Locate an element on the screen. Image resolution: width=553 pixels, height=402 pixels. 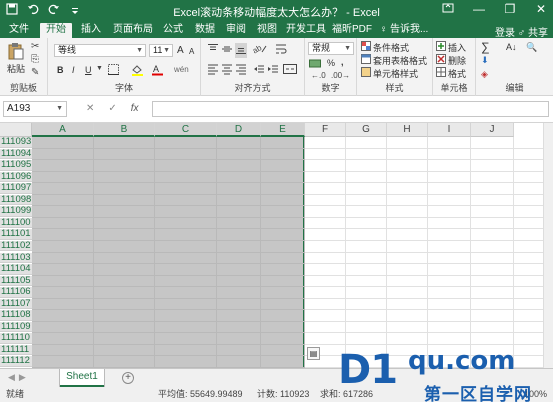
tab-view: 视图 is located at coordinates (267, 30).